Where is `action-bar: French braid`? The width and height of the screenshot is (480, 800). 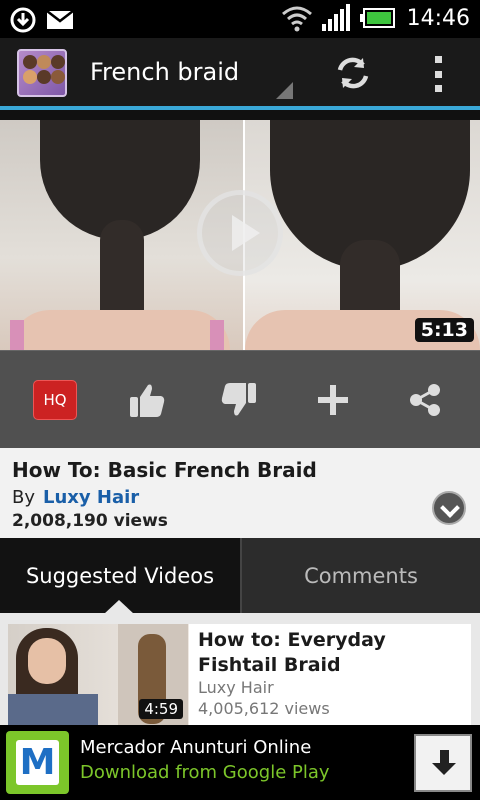 action-bar: French braid is located at coordinates (240, 72).